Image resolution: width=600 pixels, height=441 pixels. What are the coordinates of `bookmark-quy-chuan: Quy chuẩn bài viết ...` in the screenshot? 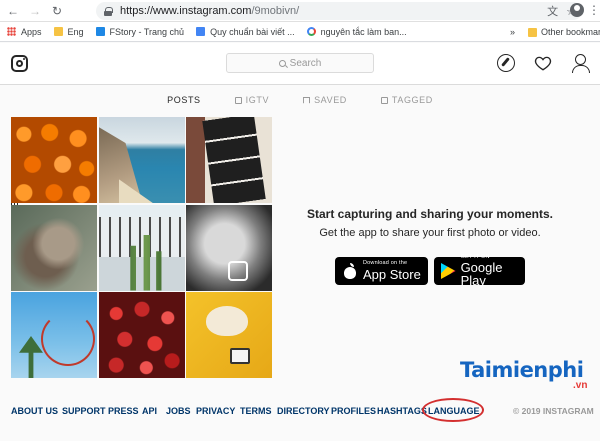 It's located at (245, 32).